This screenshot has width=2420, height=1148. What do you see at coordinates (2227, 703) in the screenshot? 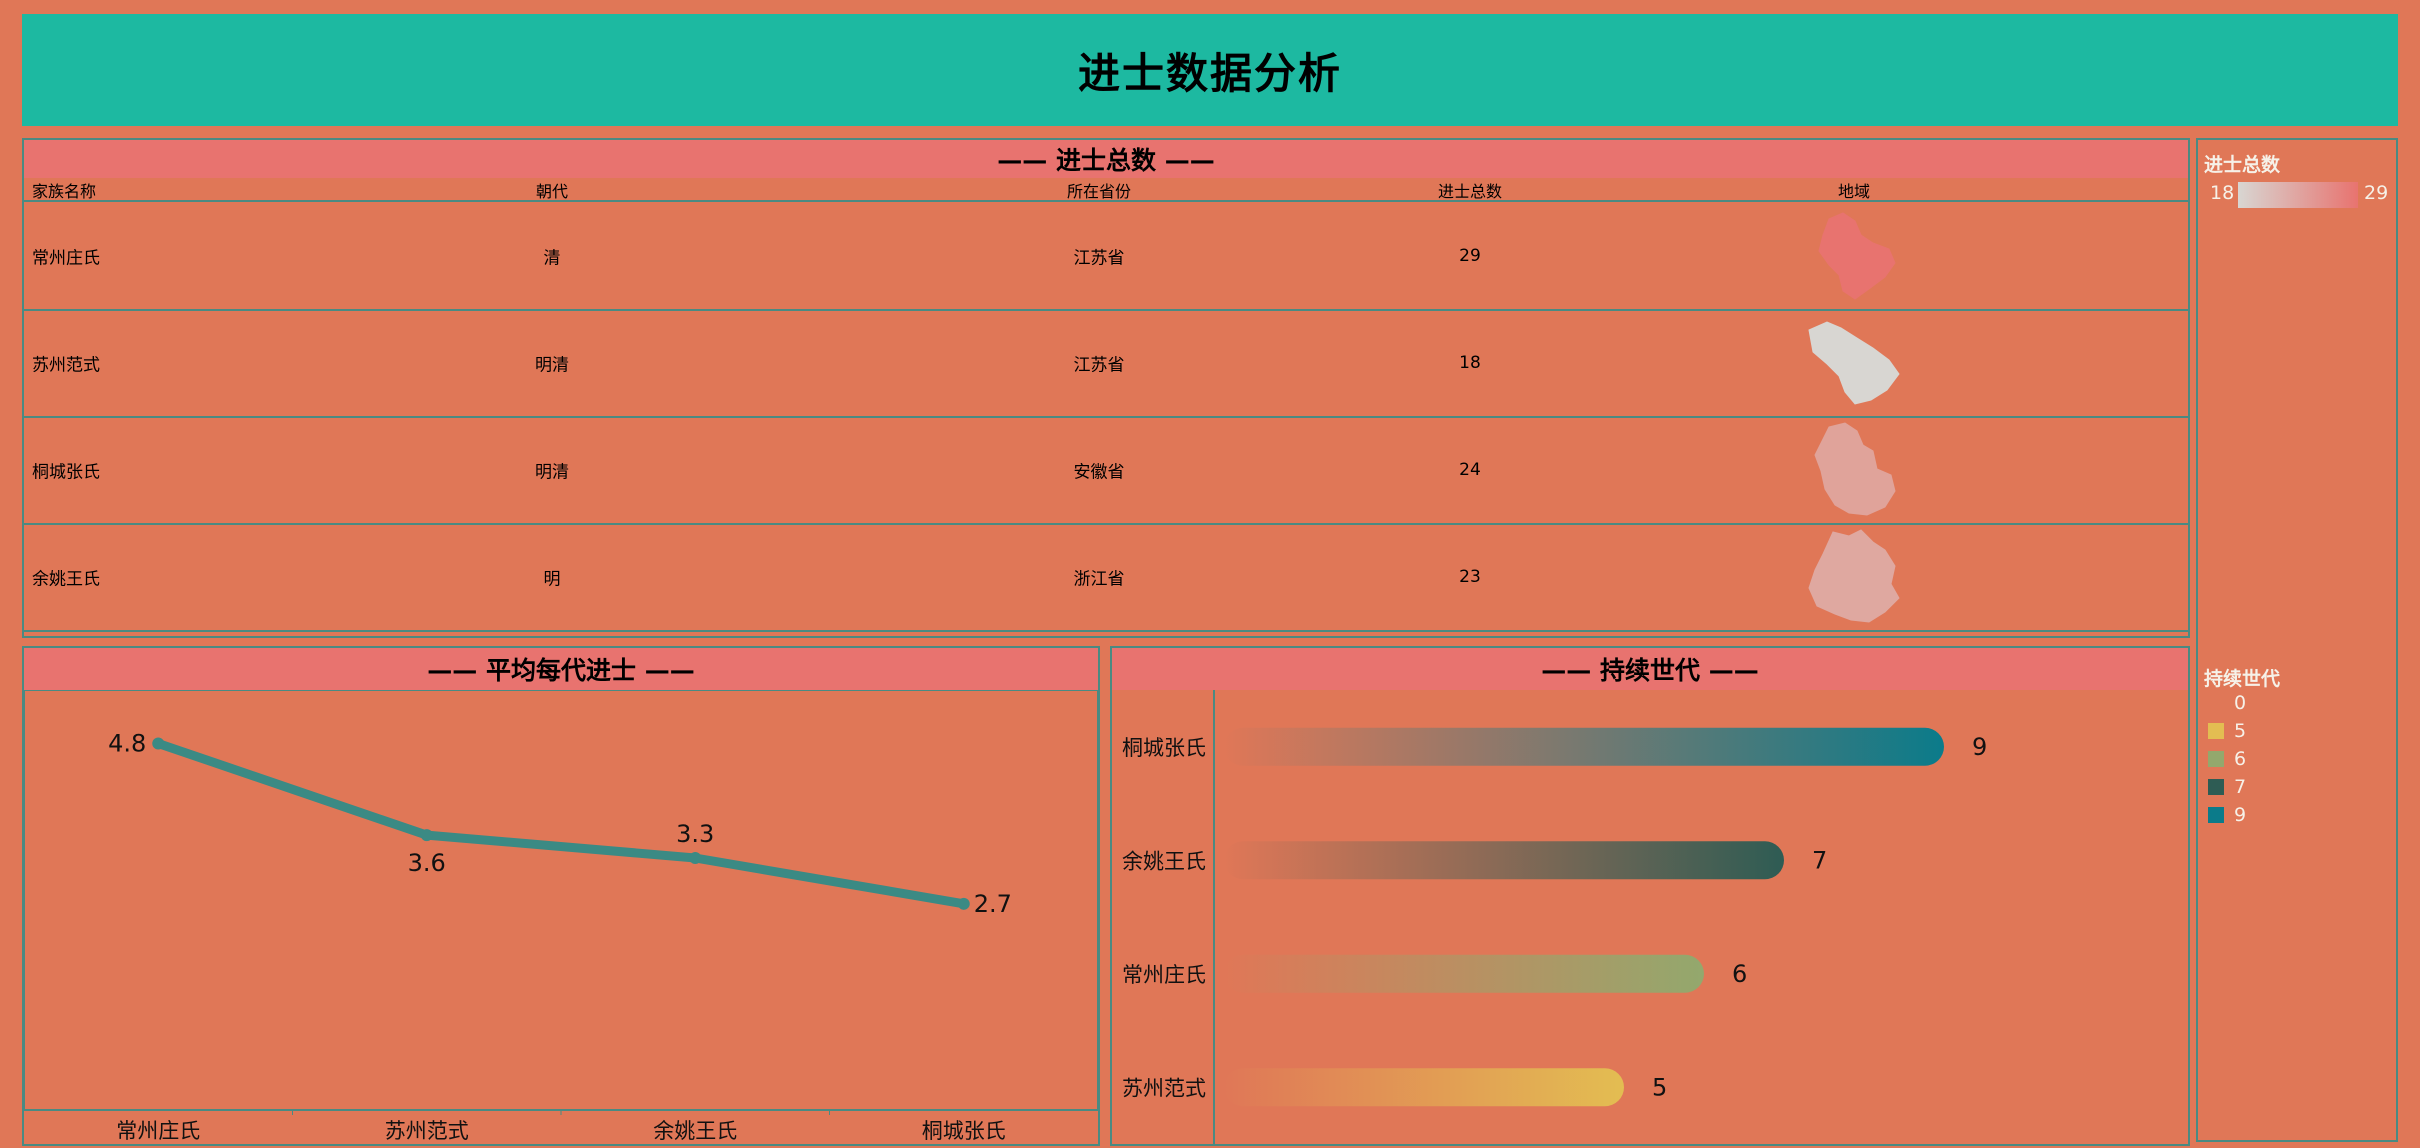
I see `gen-legend-item: 0` at bounding box center [2227, 703].